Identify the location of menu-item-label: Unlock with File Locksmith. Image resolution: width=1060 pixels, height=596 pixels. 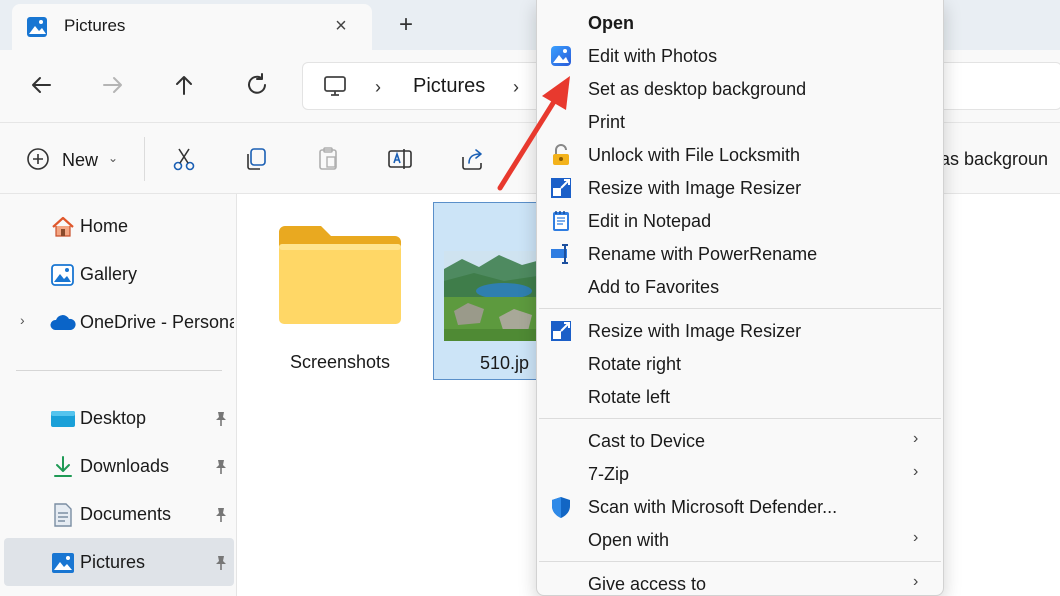
(694, 155).